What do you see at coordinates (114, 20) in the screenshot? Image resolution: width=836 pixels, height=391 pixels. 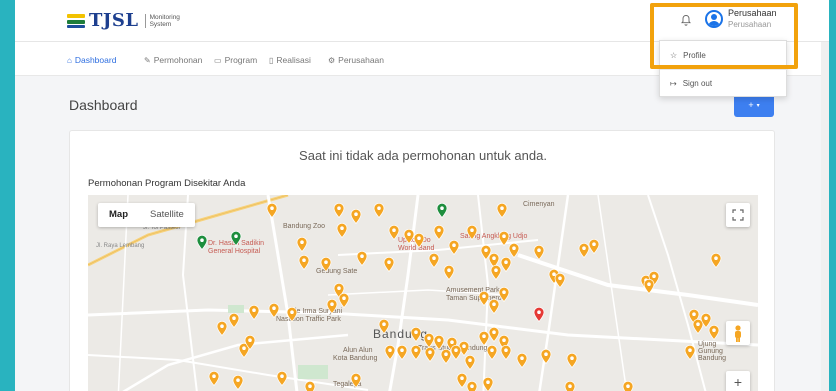 I see `brand-name: TJSL` at bounding box center [114, 20].